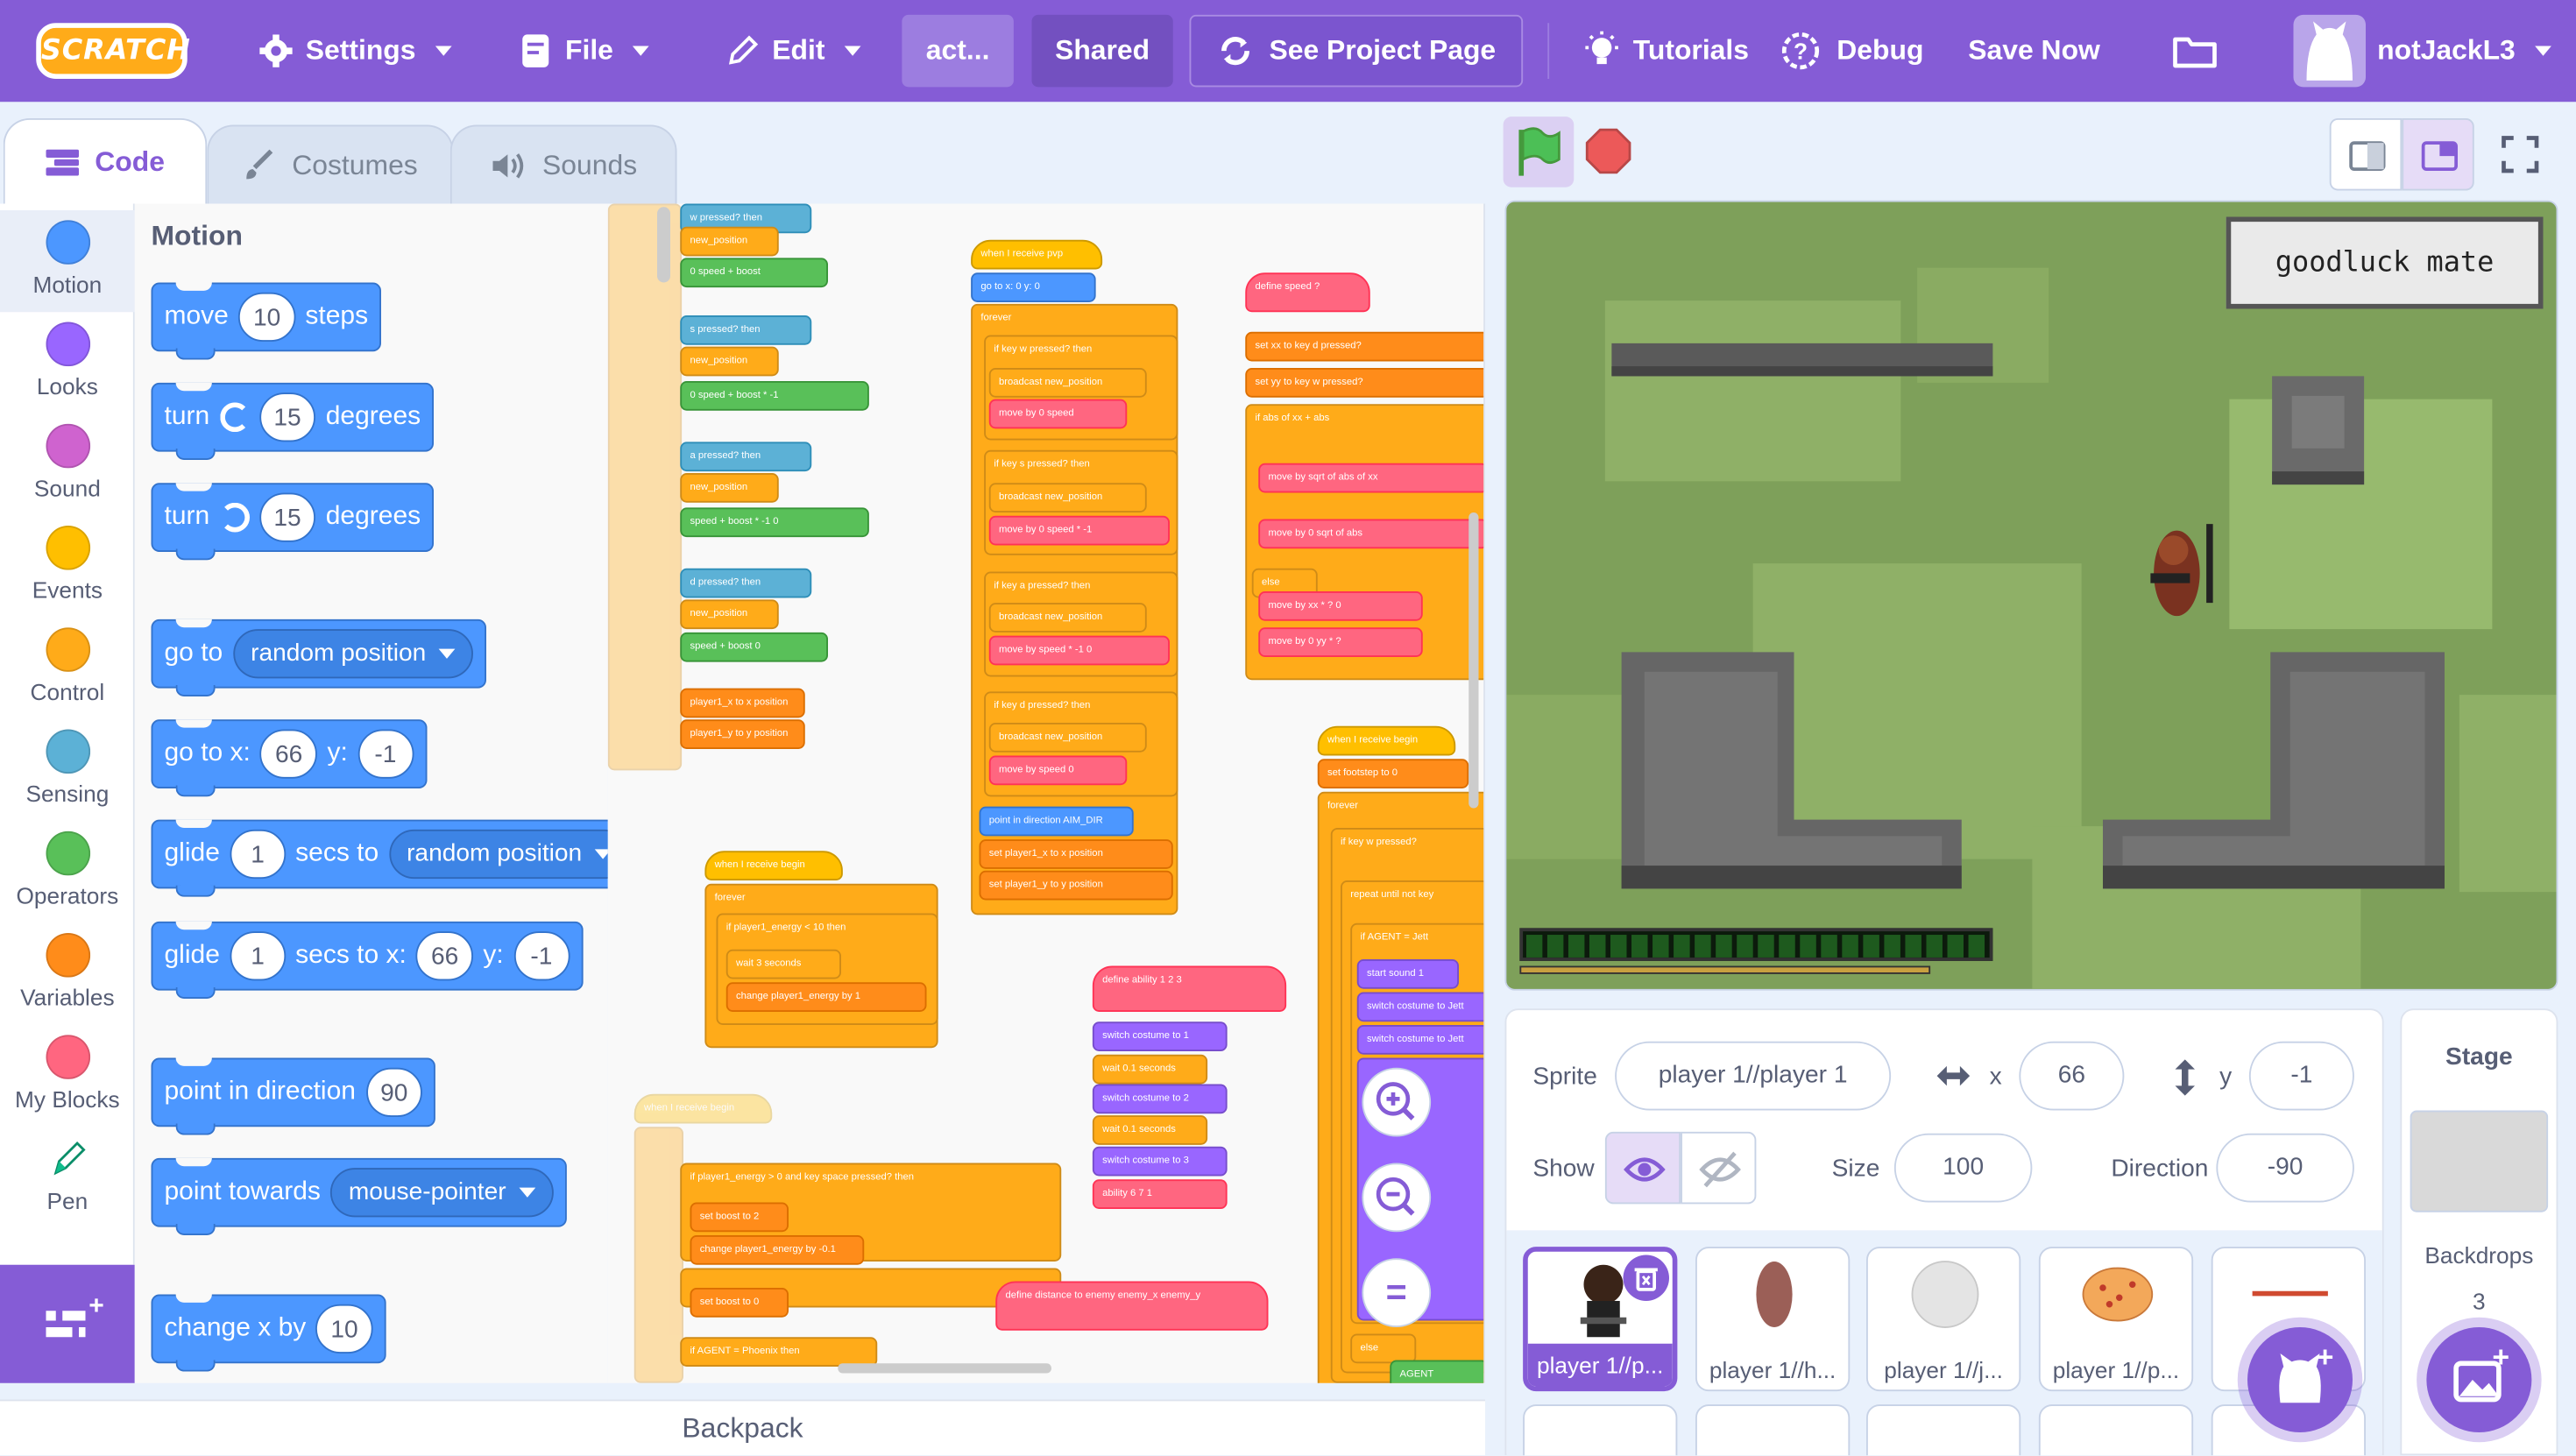 The height and width of the screenshot is (1456, 2576). Describe the element at coordinates (353, 654) in the screenshot. I see `go-to-target-dropdown: random position` at that location.